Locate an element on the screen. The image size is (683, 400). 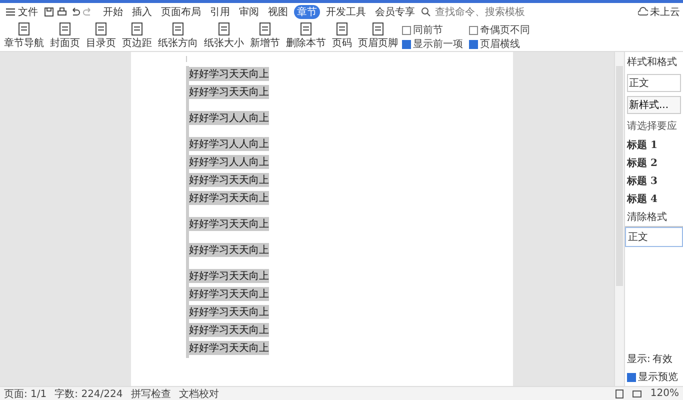
checkbox-option: 奇偶页不同 is located at coordinates (499, 30).